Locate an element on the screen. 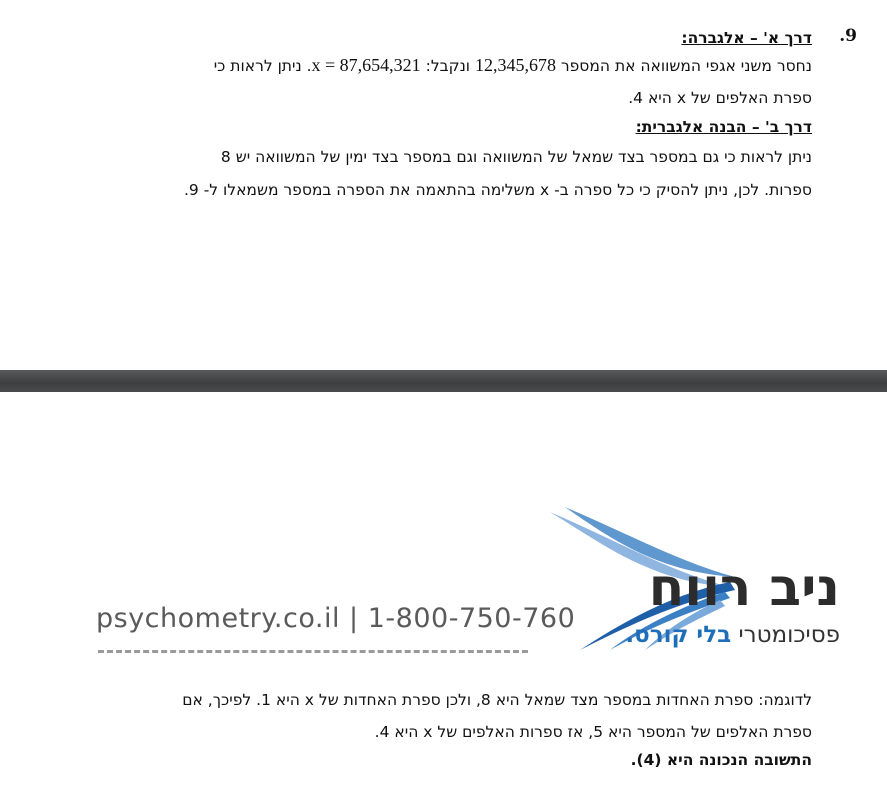 Image resolution: width=887 pixels, height=786 pixels. way-b-title: דרך ב' – הבנה אלגברית: is located at coordinates (723, 127).